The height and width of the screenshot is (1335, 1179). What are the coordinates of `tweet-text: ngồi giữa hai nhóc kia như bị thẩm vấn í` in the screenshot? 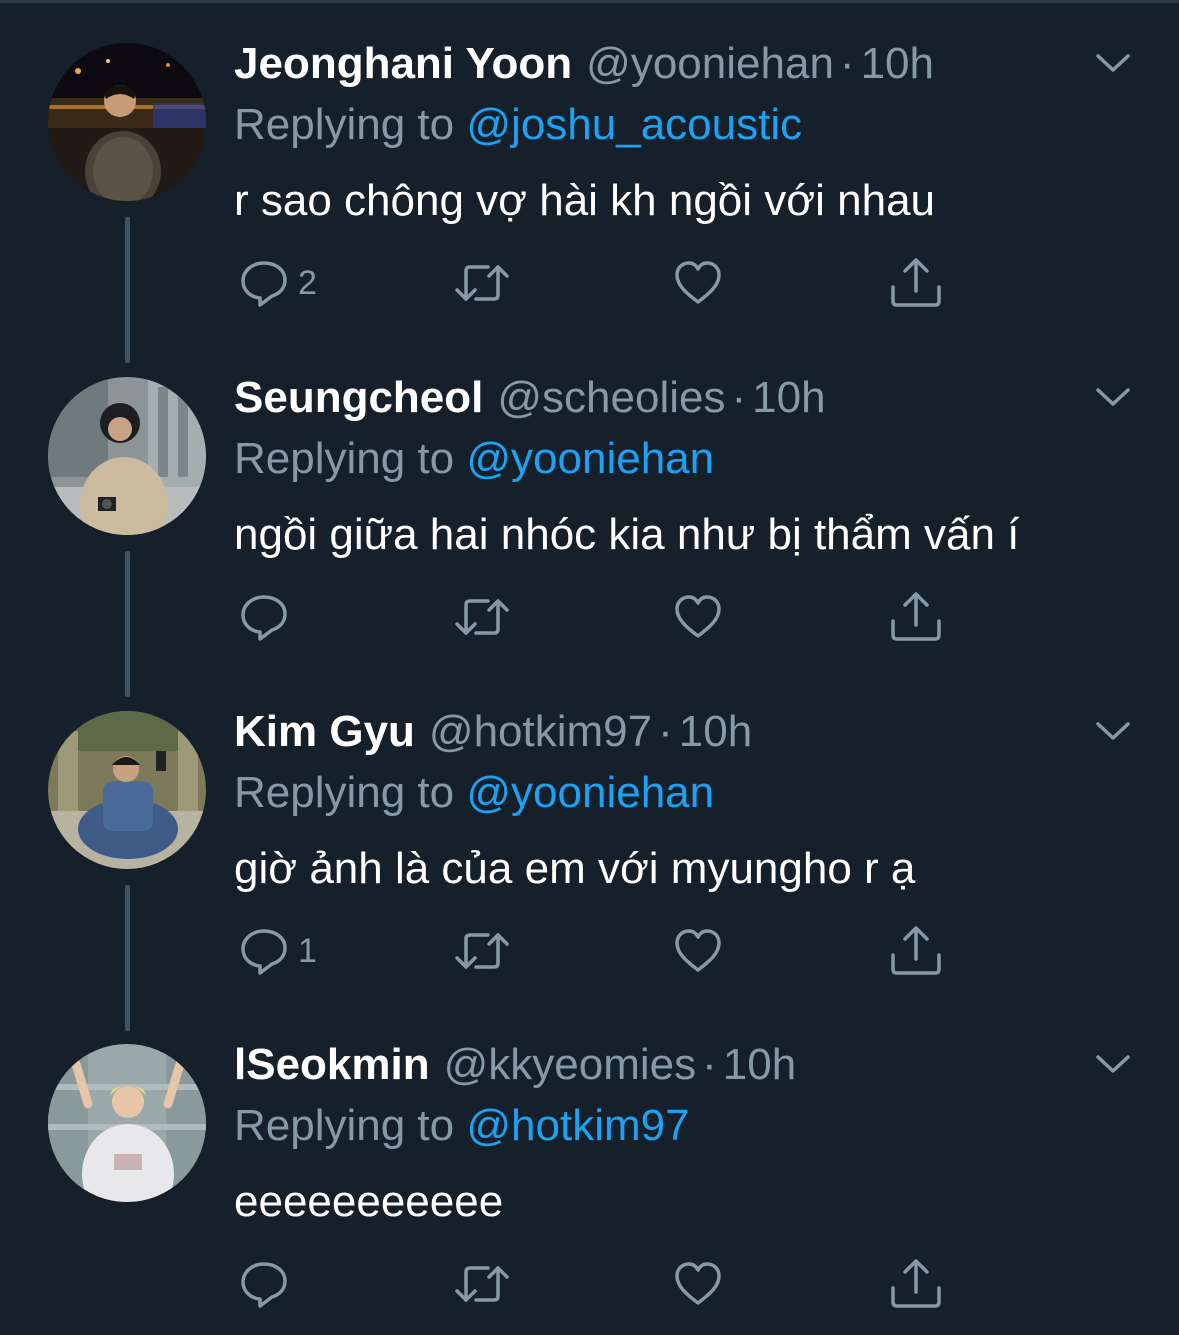 It's located at (627, 534).